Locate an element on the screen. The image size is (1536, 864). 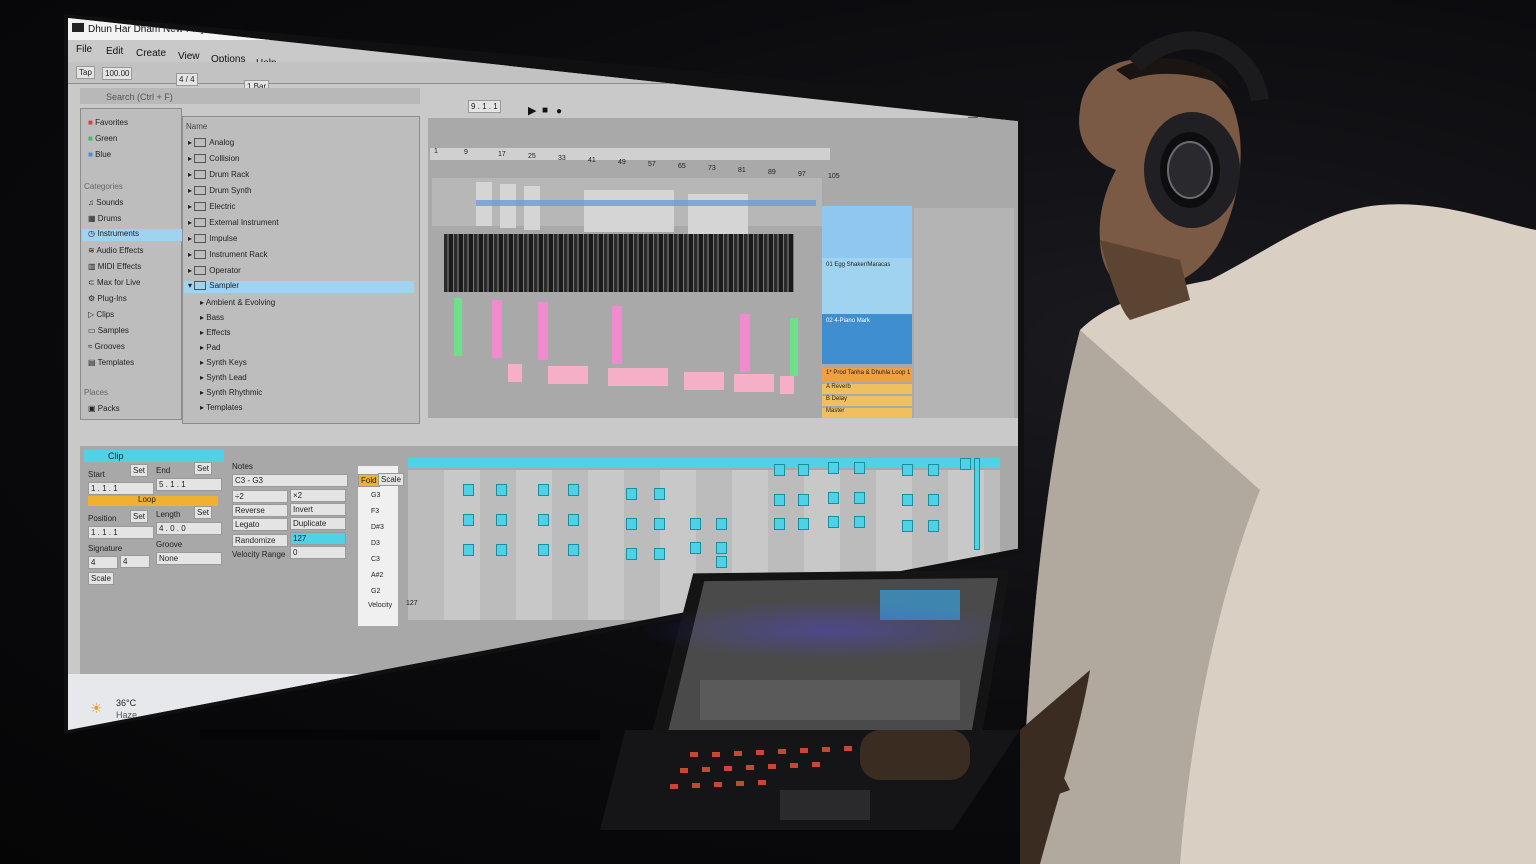
position-field: 1 . 1 . 1 is located at coordinates (121, 532).